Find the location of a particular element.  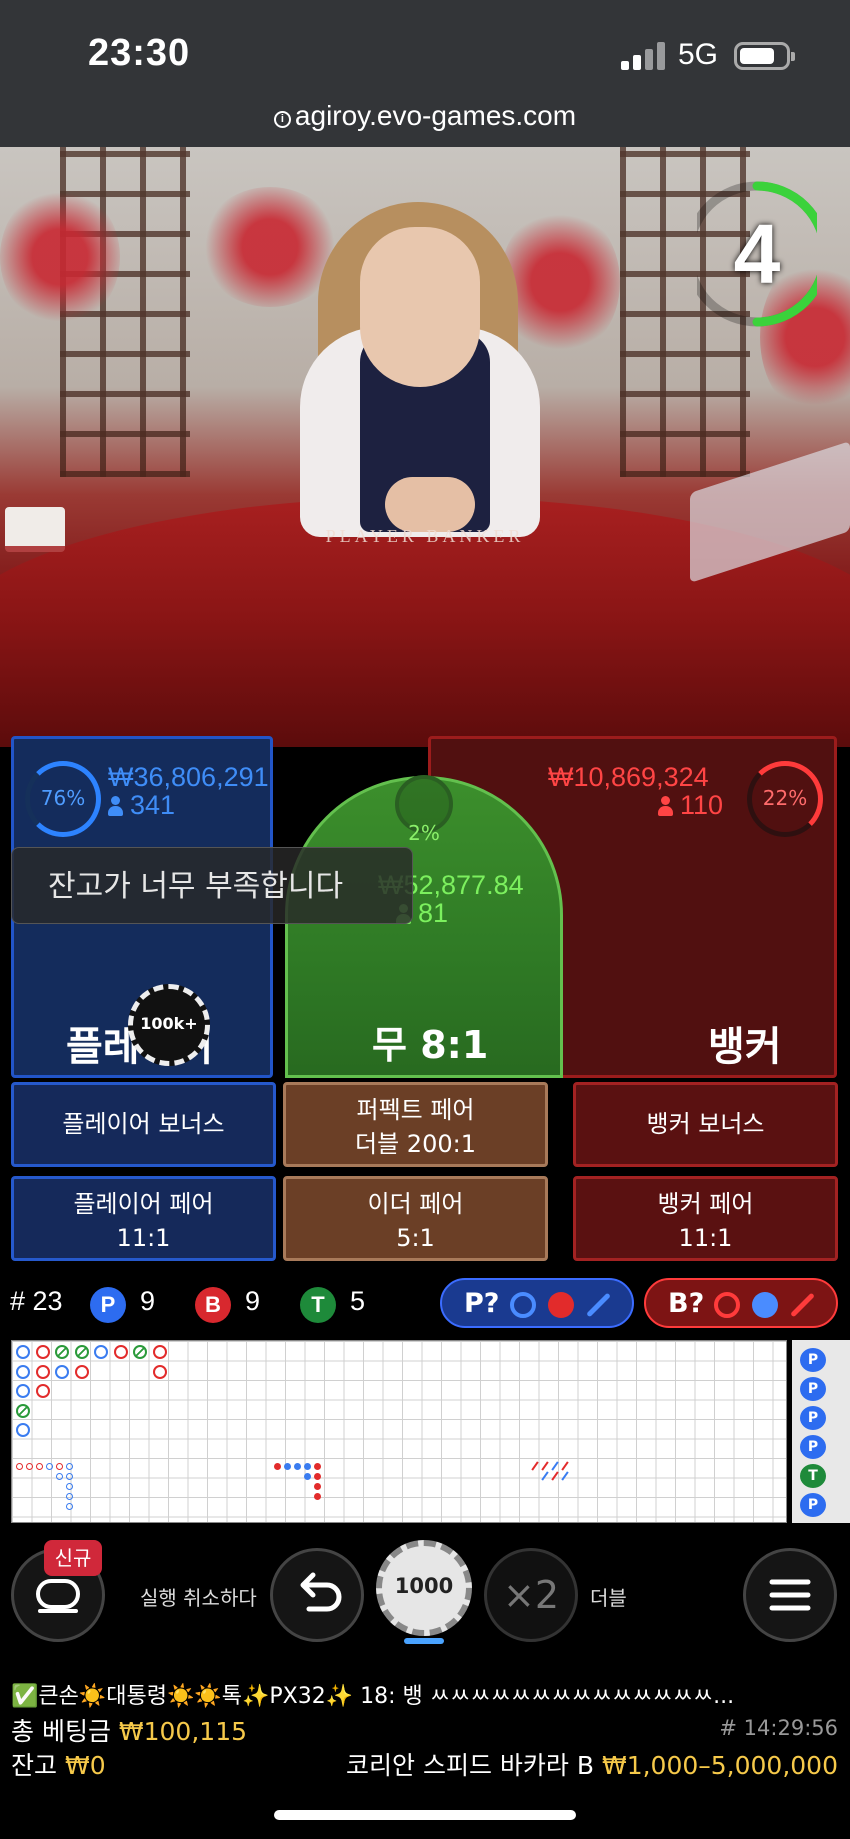

player-bettor-count: 341 is located at coordinates (141, 805).